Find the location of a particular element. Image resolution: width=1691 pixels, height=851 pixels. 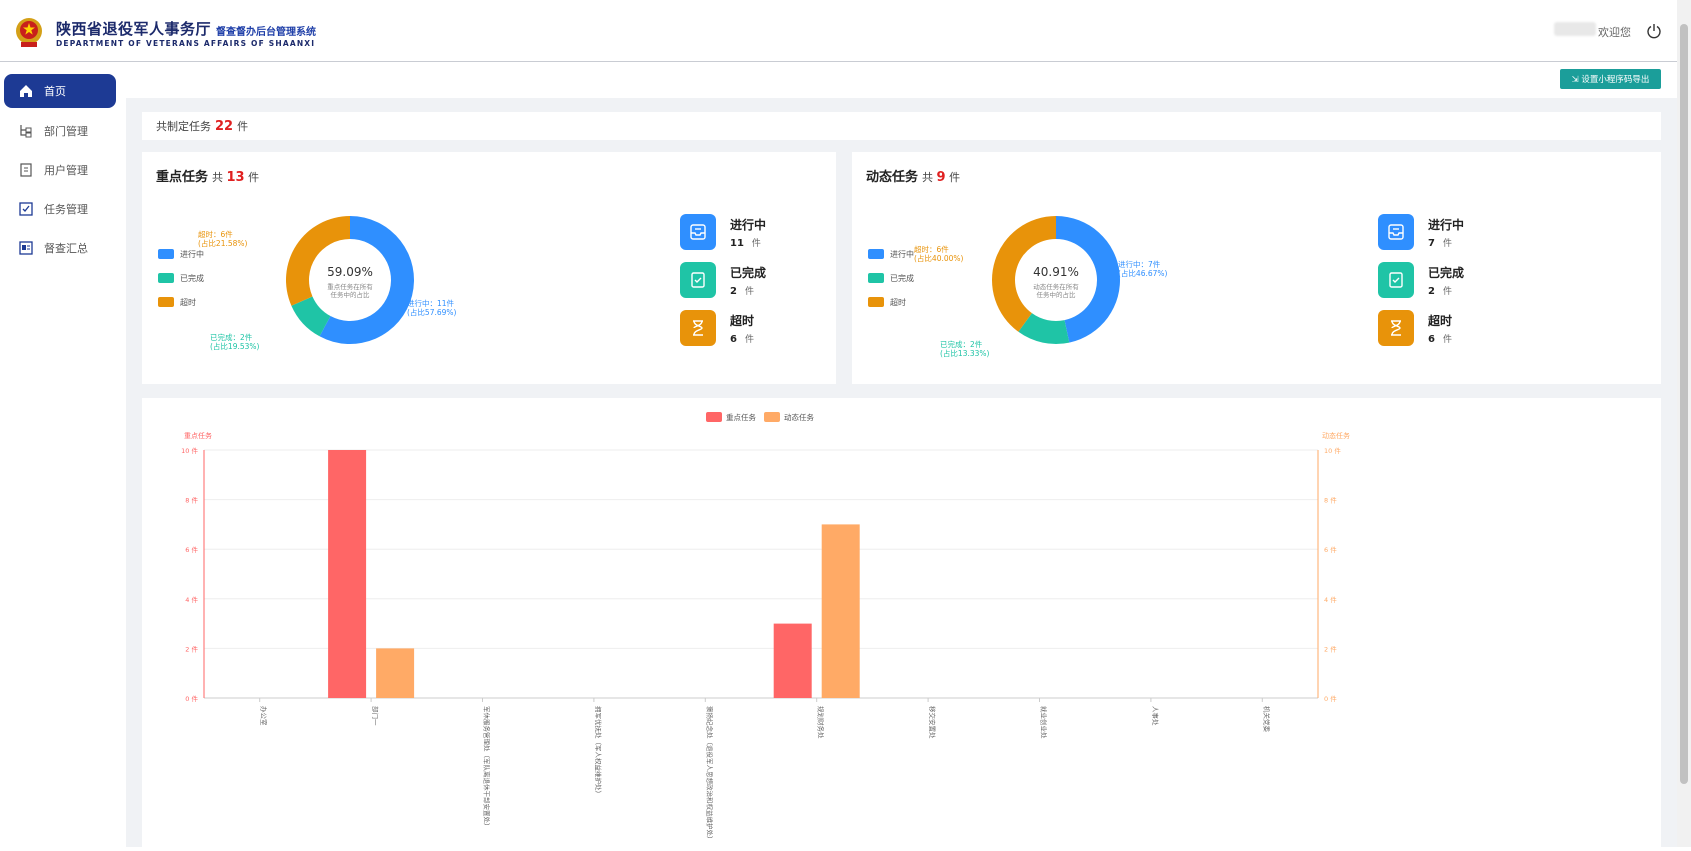

y-tick-right: 4 件 is located at coordinates (1330, 599).